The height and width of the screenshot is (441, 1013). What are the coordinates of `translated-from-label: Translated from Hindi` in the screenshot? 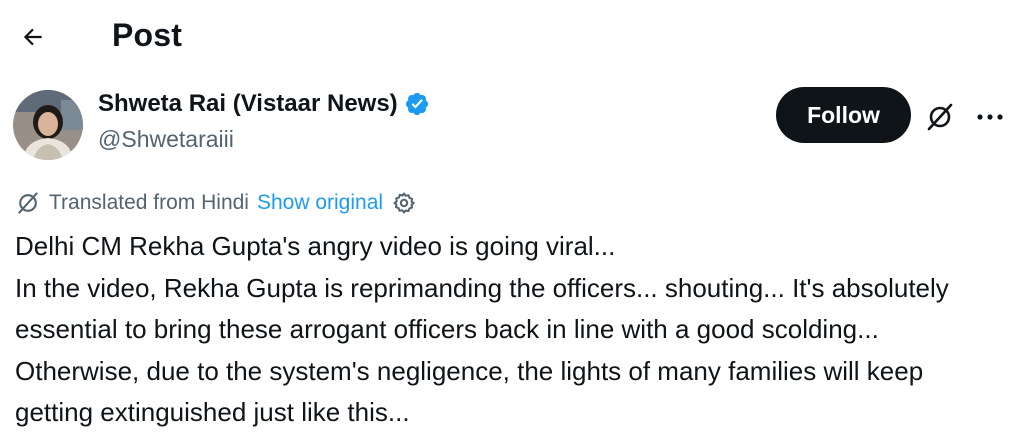 It's located at (149, 202).